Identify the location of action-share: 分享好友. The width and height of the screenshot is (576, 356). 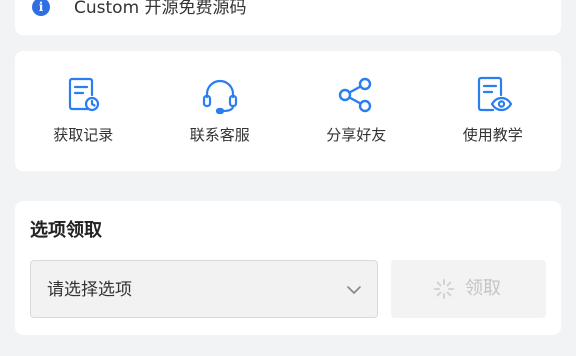
(356, 111).